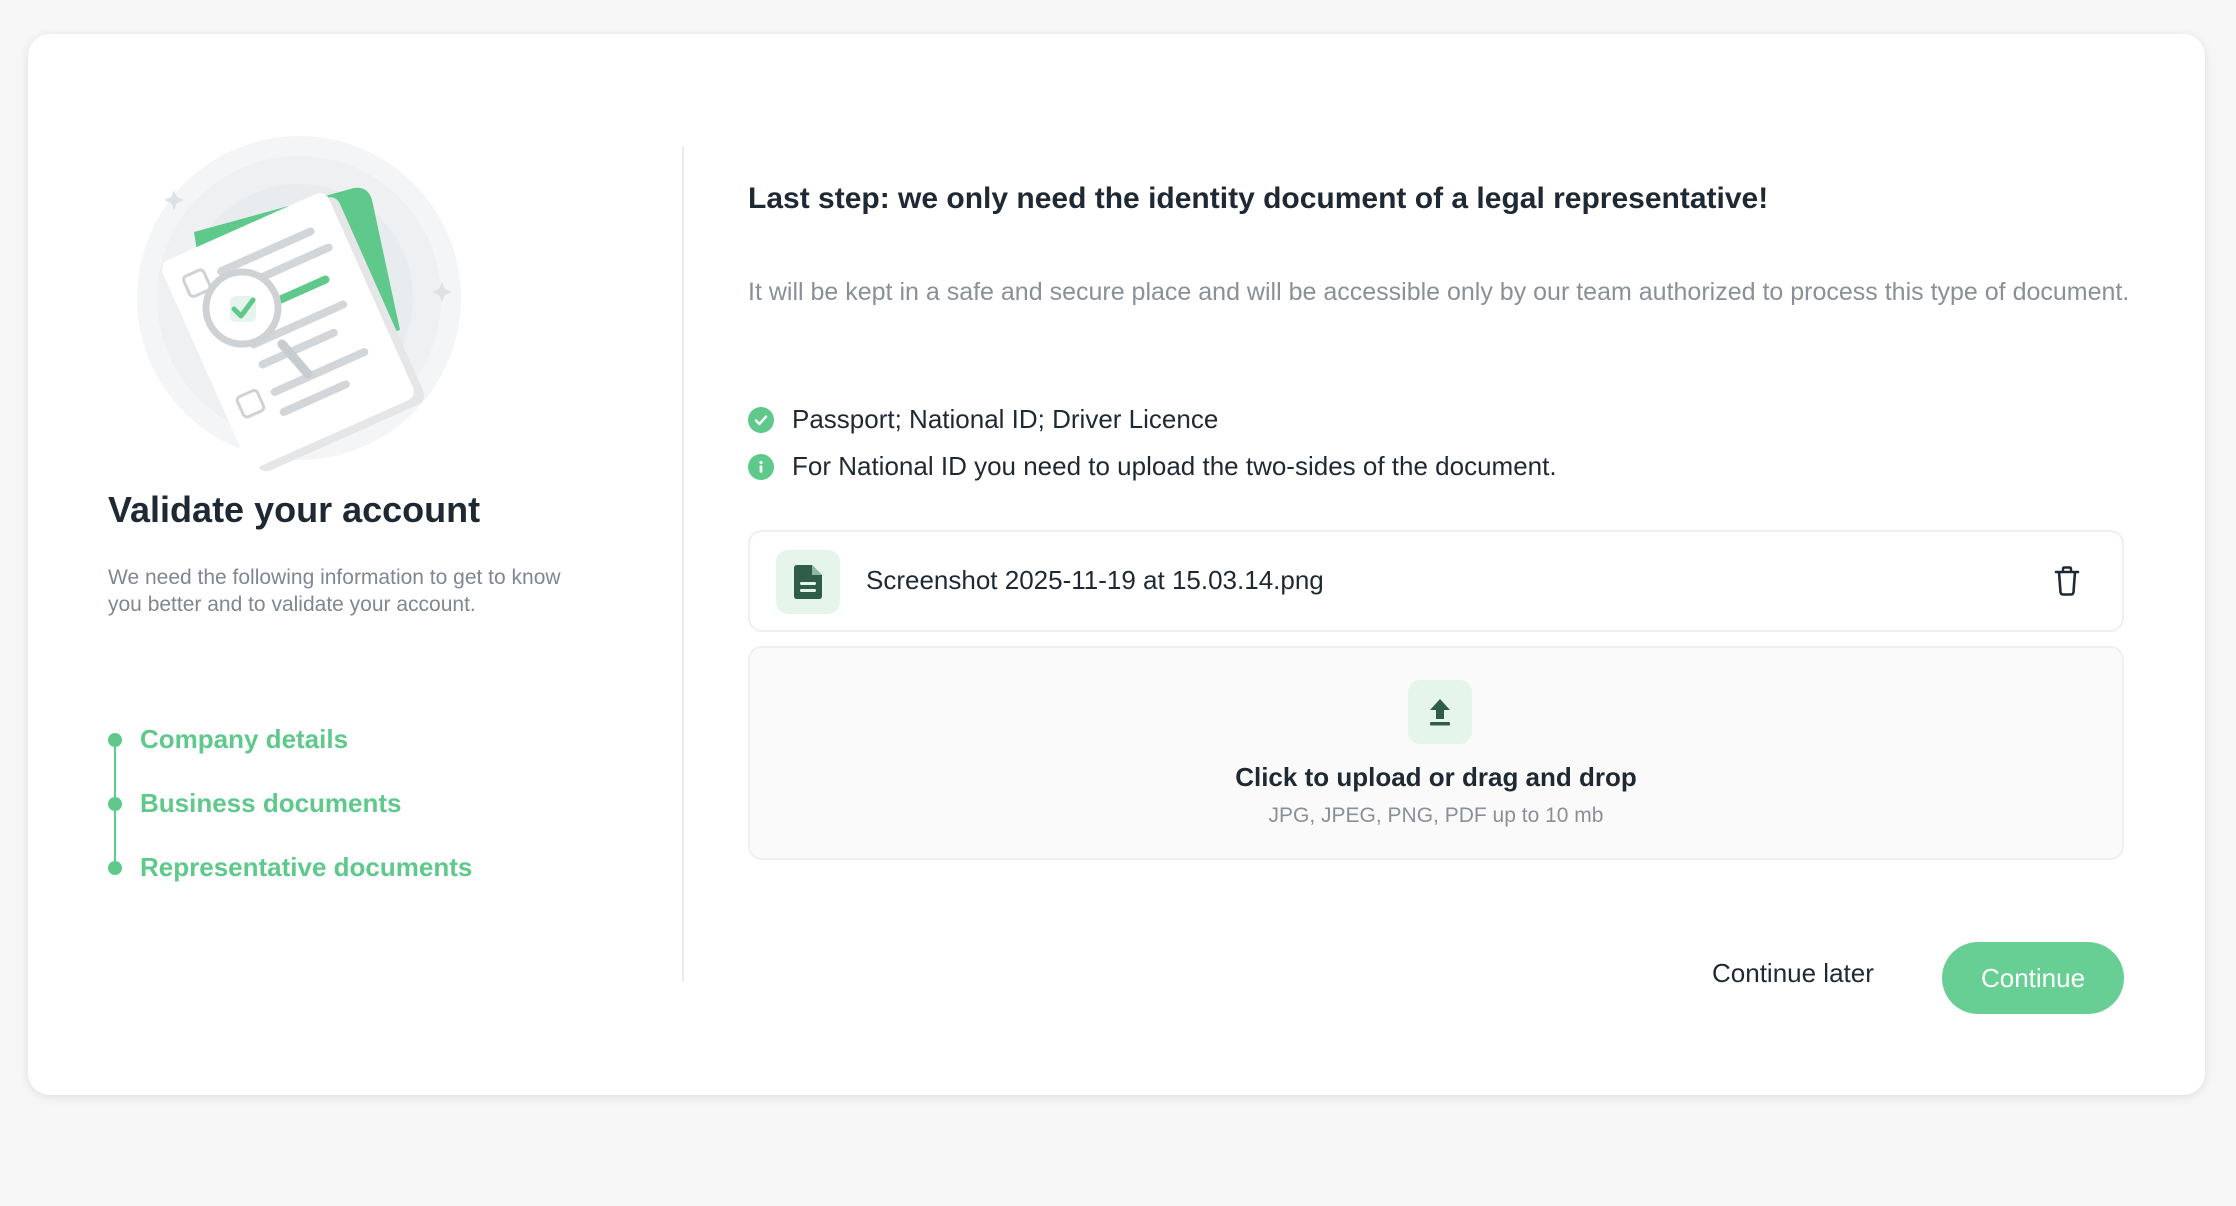 This screenshot has width=2236, height=1206. What do you see at coordinates (1095, 580) in the screenshot?
I see `file-name: Screenshot 2025-11-19 at 15.03.14.png` at bounding box center [1095, 580].